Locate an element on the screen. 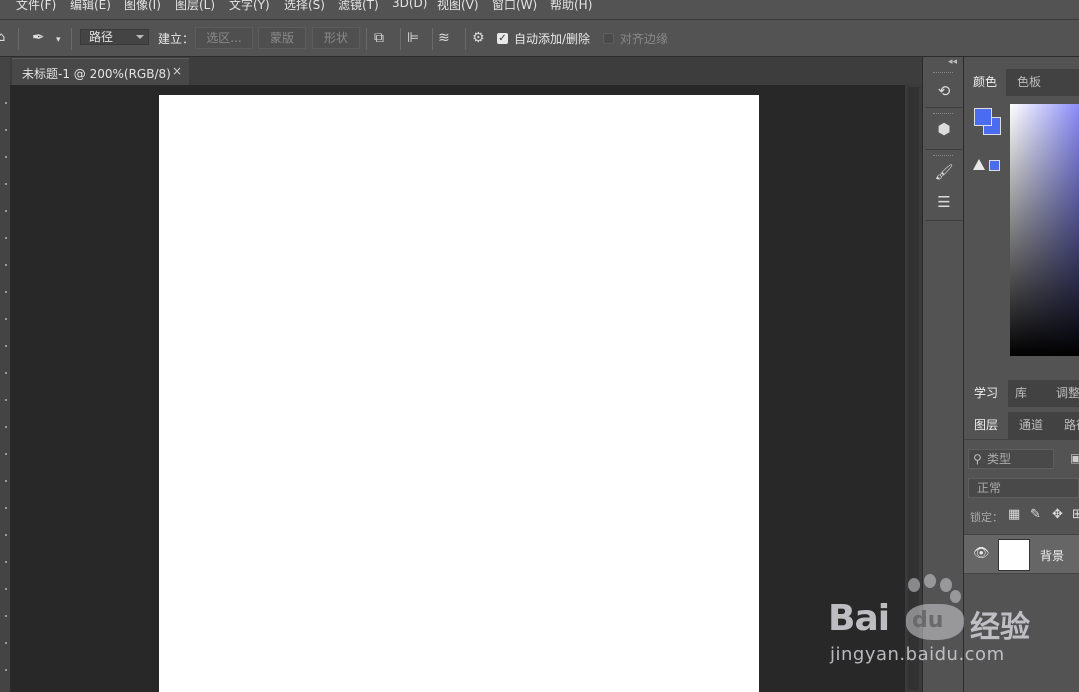 The height and width of the screenshot is (692, 1079). eye-visibility-icon: 👁 is located at coordinates (981, 553).